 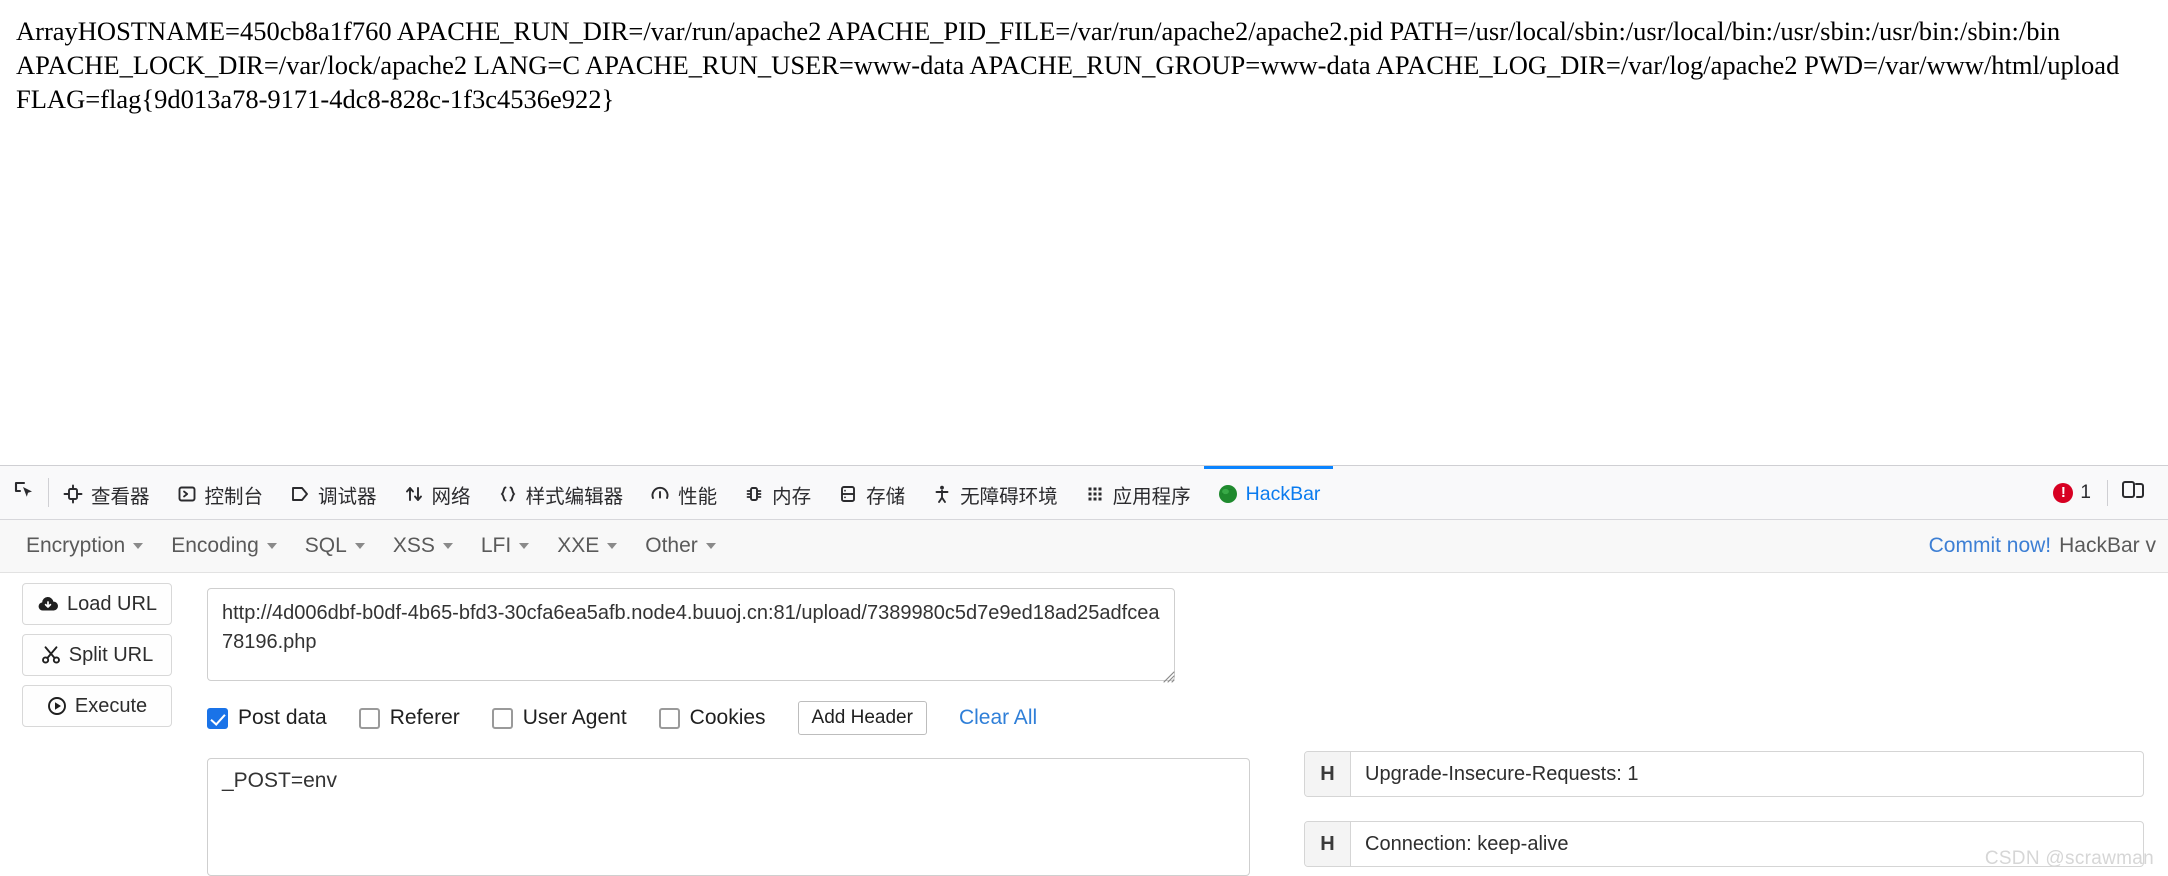 I want to click on cloud-download-icon, so click(x=48, y=604).